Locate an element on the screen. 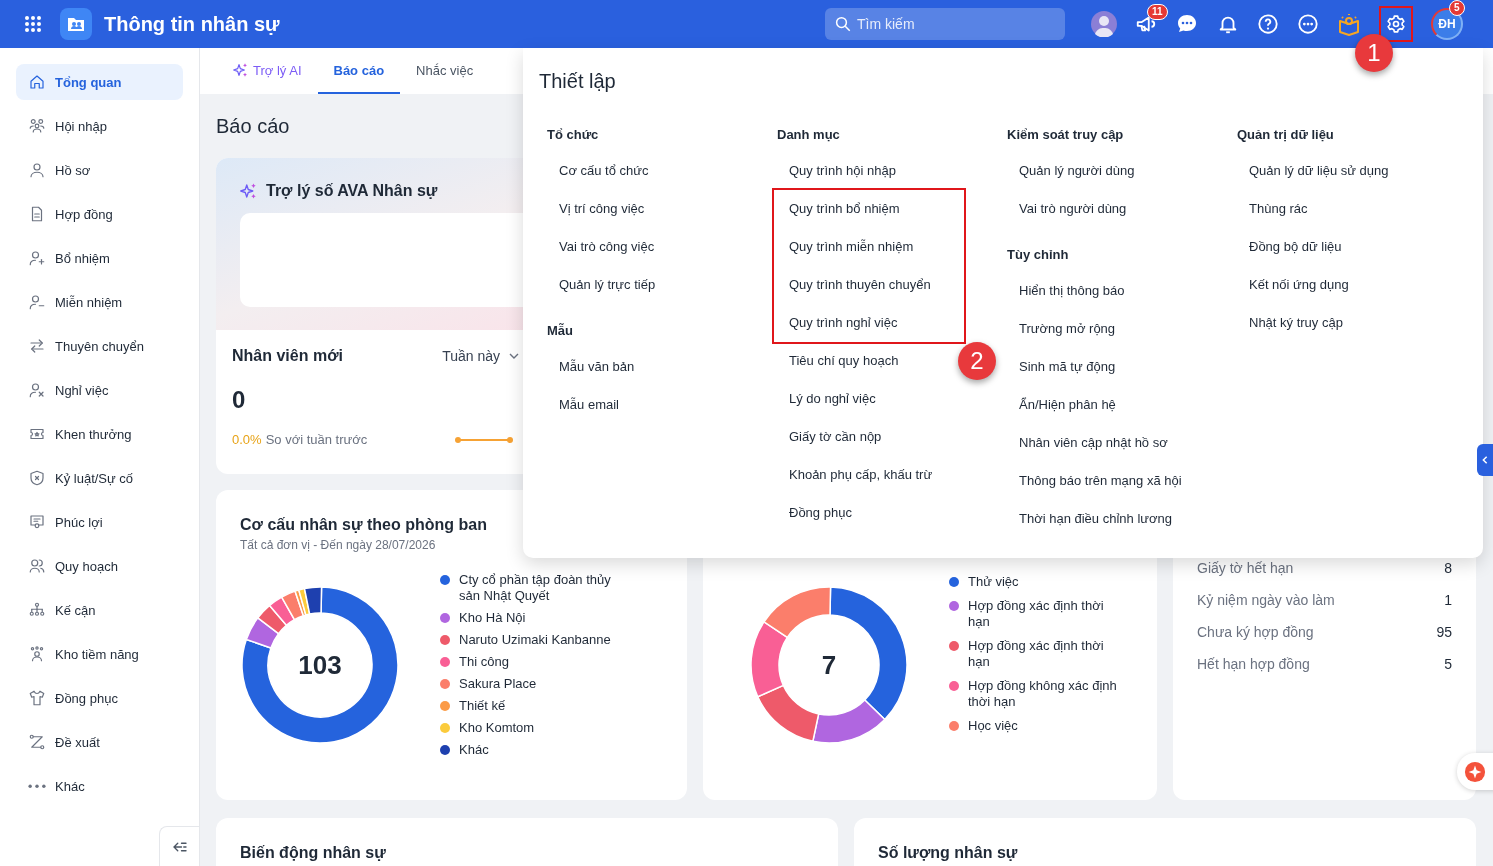 The width and height of the screenshot is (1493, 866). menu-item: Vai trò người dùng is located at coordinates (1067, 209).